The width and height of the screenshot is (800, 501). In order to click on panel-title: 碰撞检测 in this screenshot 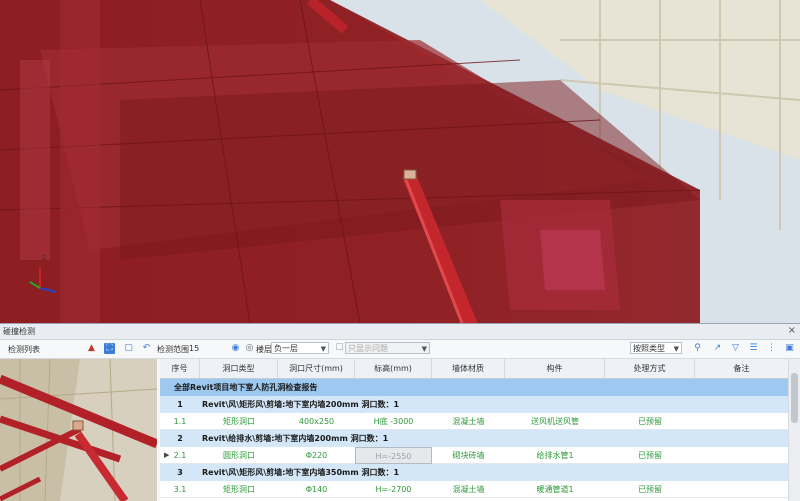, I will do `click(19, 331)`.